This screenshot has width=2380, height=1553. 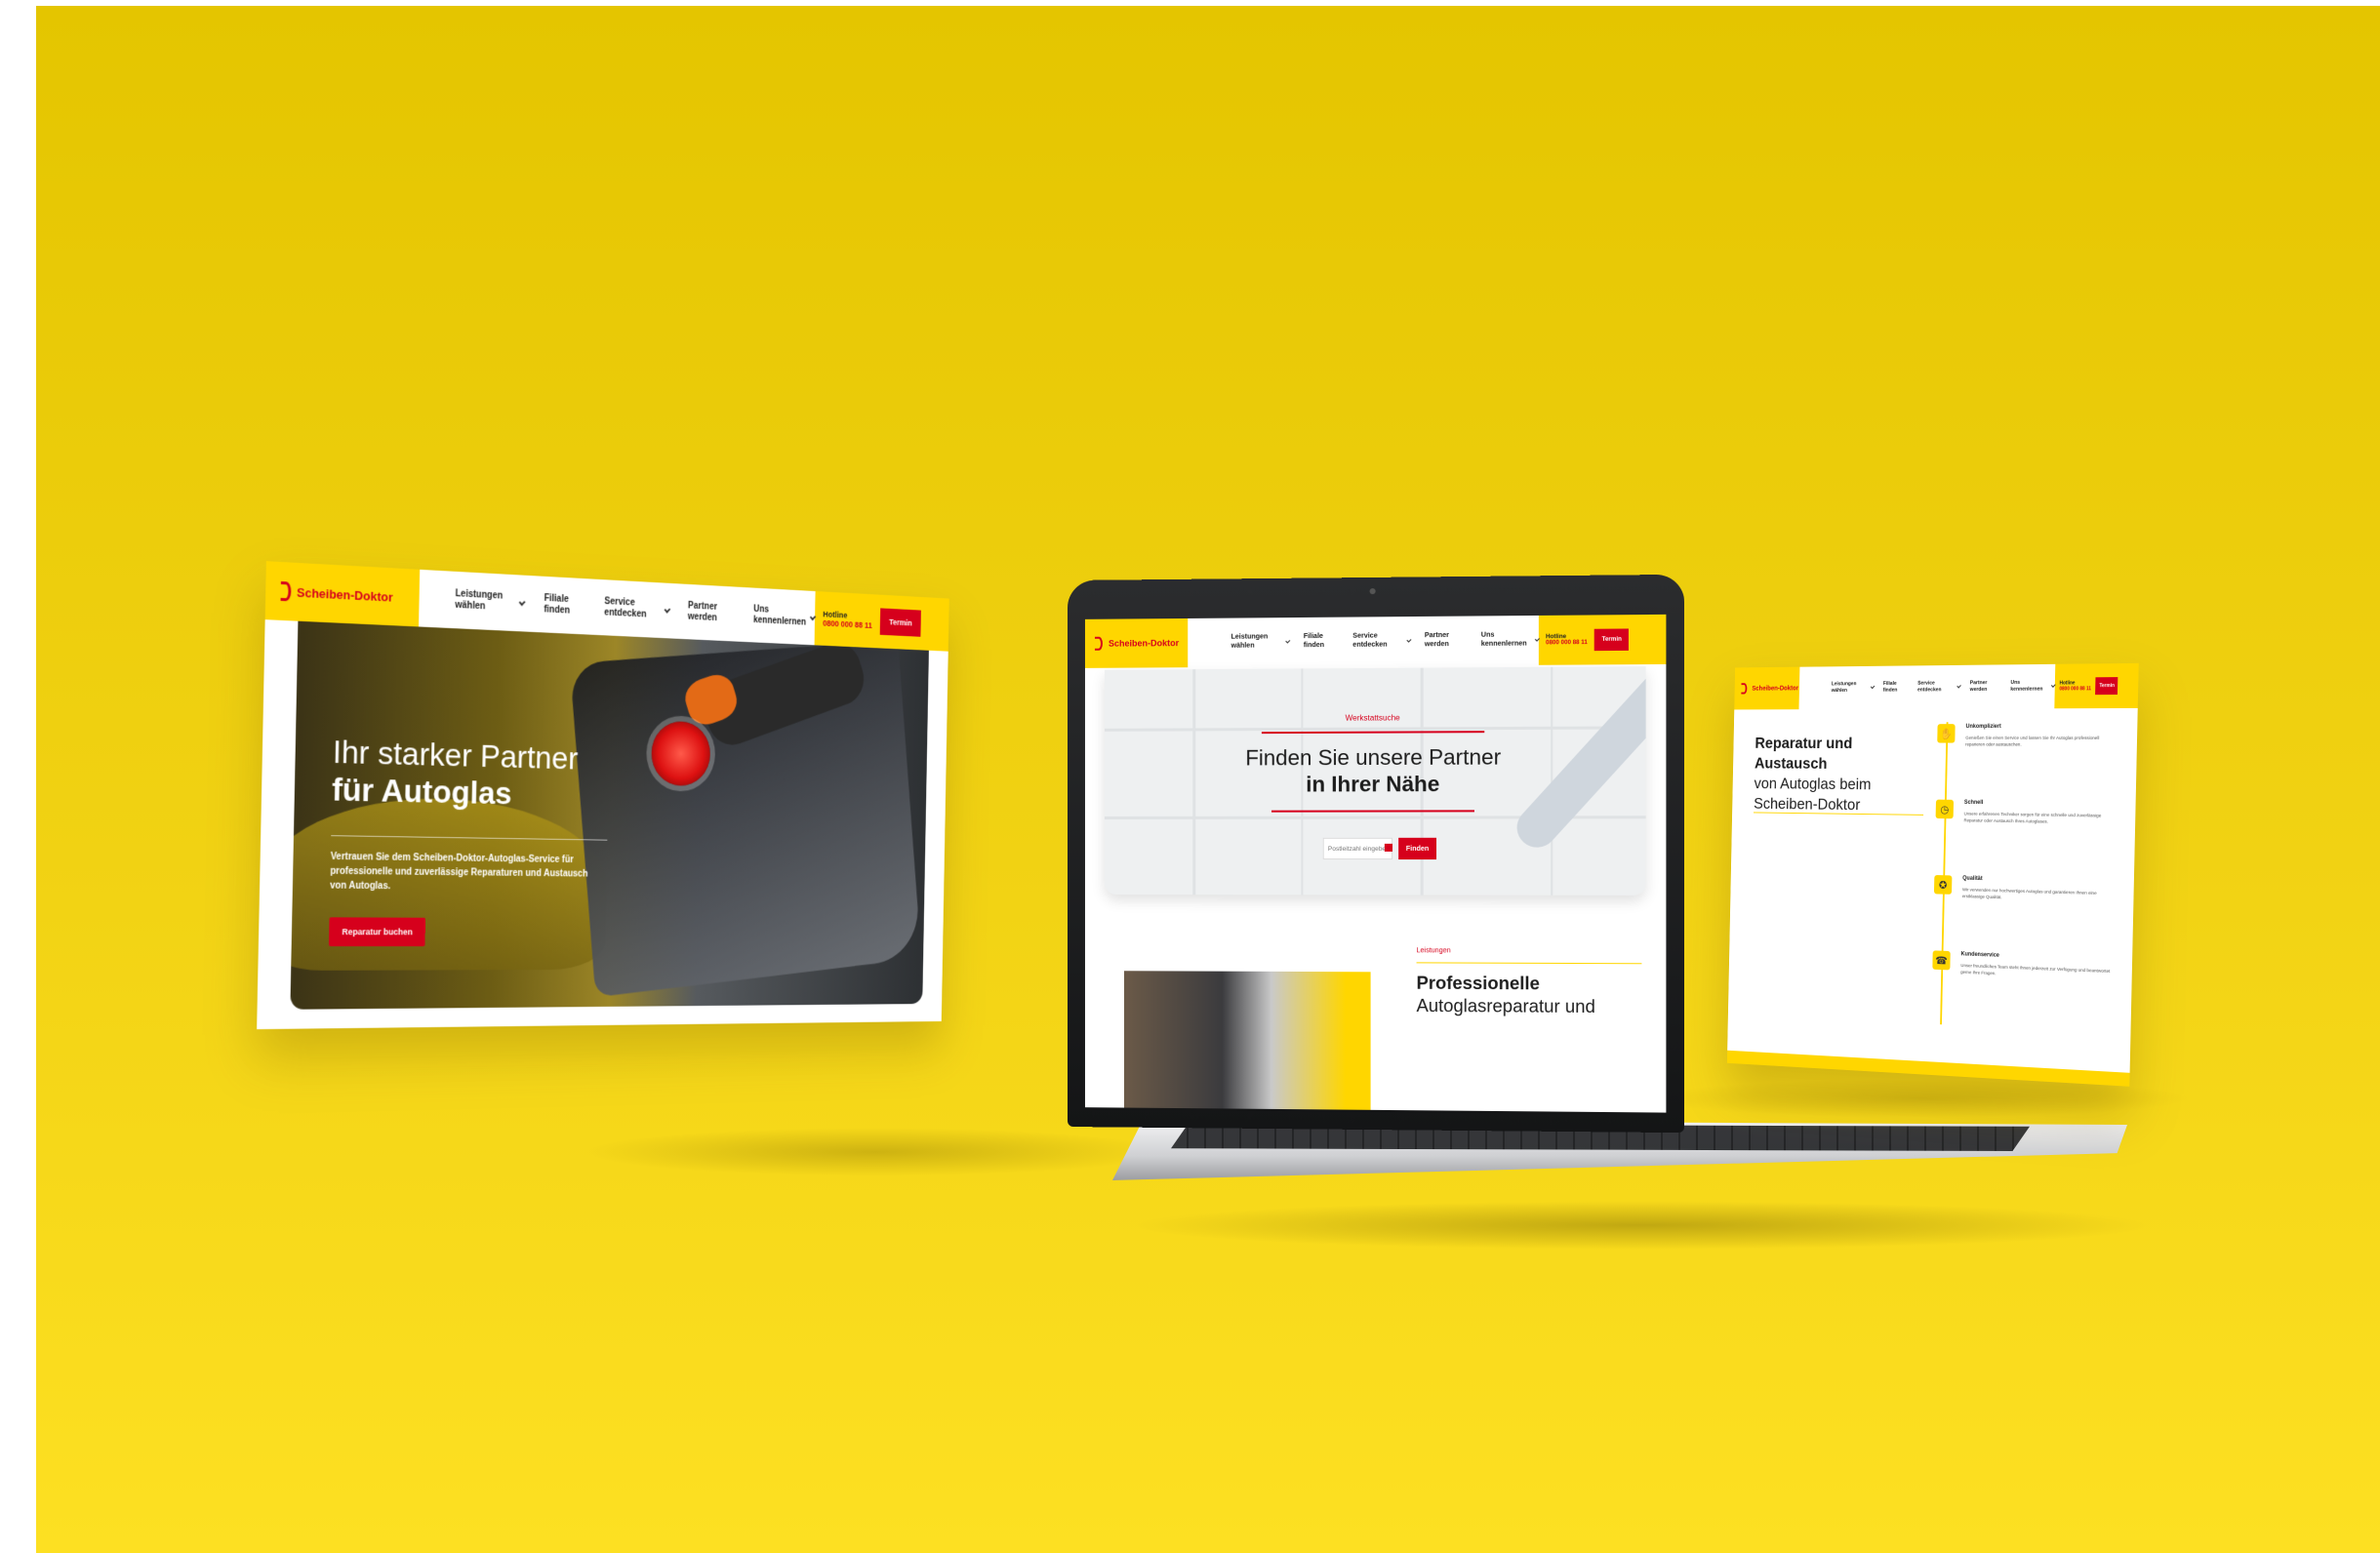 What do you see at coordinates (1506, 985) in the screenshot?
I see `services-title-line1: Professionelle` at bounding box center [1506, 985].